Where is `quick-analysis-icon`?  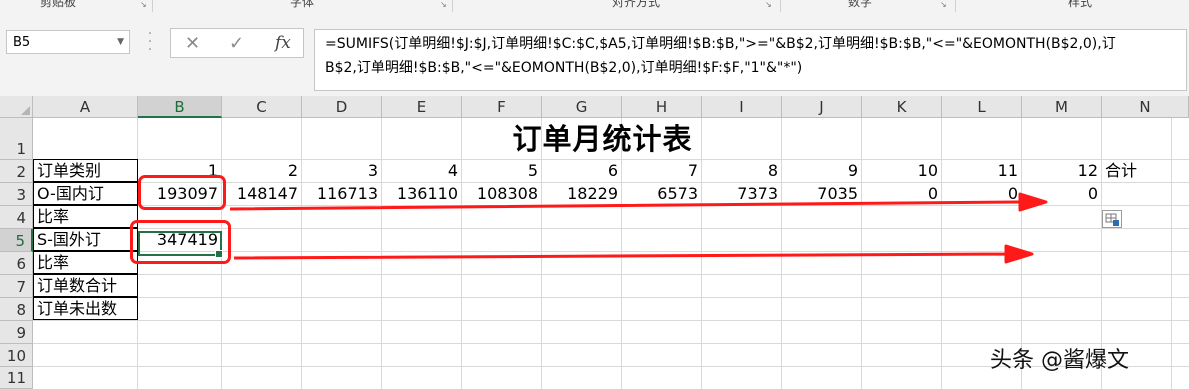
quick-analysis-icon is located at coordinates (1112, 219).